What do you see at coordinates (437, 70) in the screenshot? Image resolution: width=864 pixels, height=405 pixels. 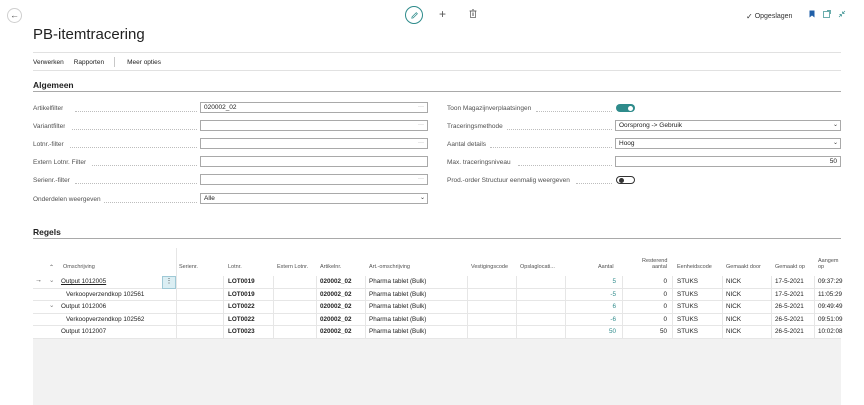 I see `divider` at bounding box center [437, 70].